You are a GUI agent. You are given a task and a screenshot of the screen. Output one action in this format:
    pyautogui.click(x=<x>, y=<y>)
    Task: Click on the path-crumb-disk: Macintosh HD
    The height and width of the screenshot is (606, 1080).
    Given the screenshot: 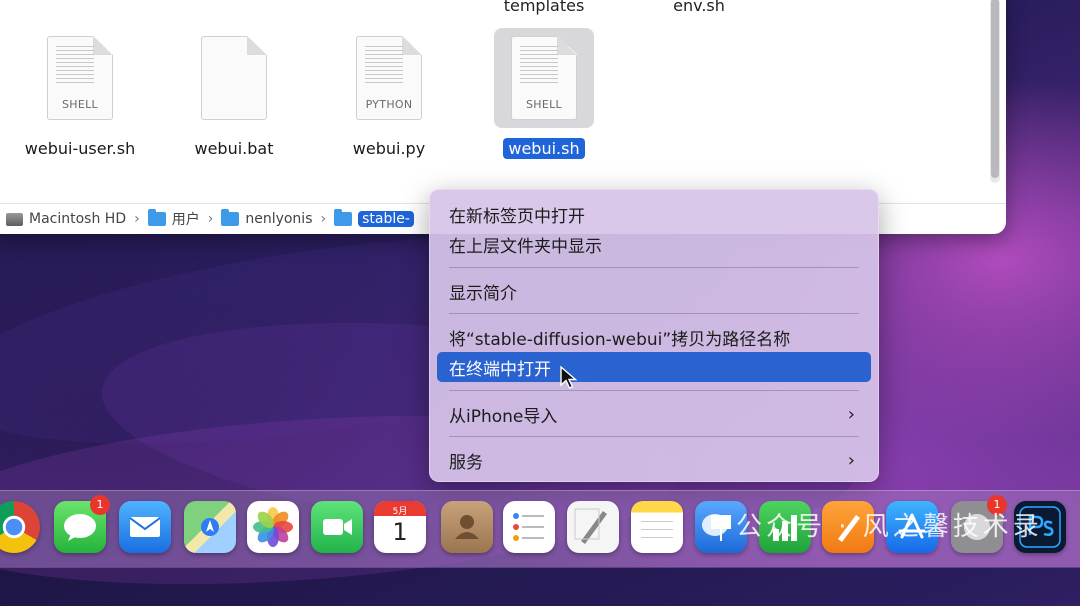 What is the action you would take?
    pyautogui.click(x=66, y=219)
    